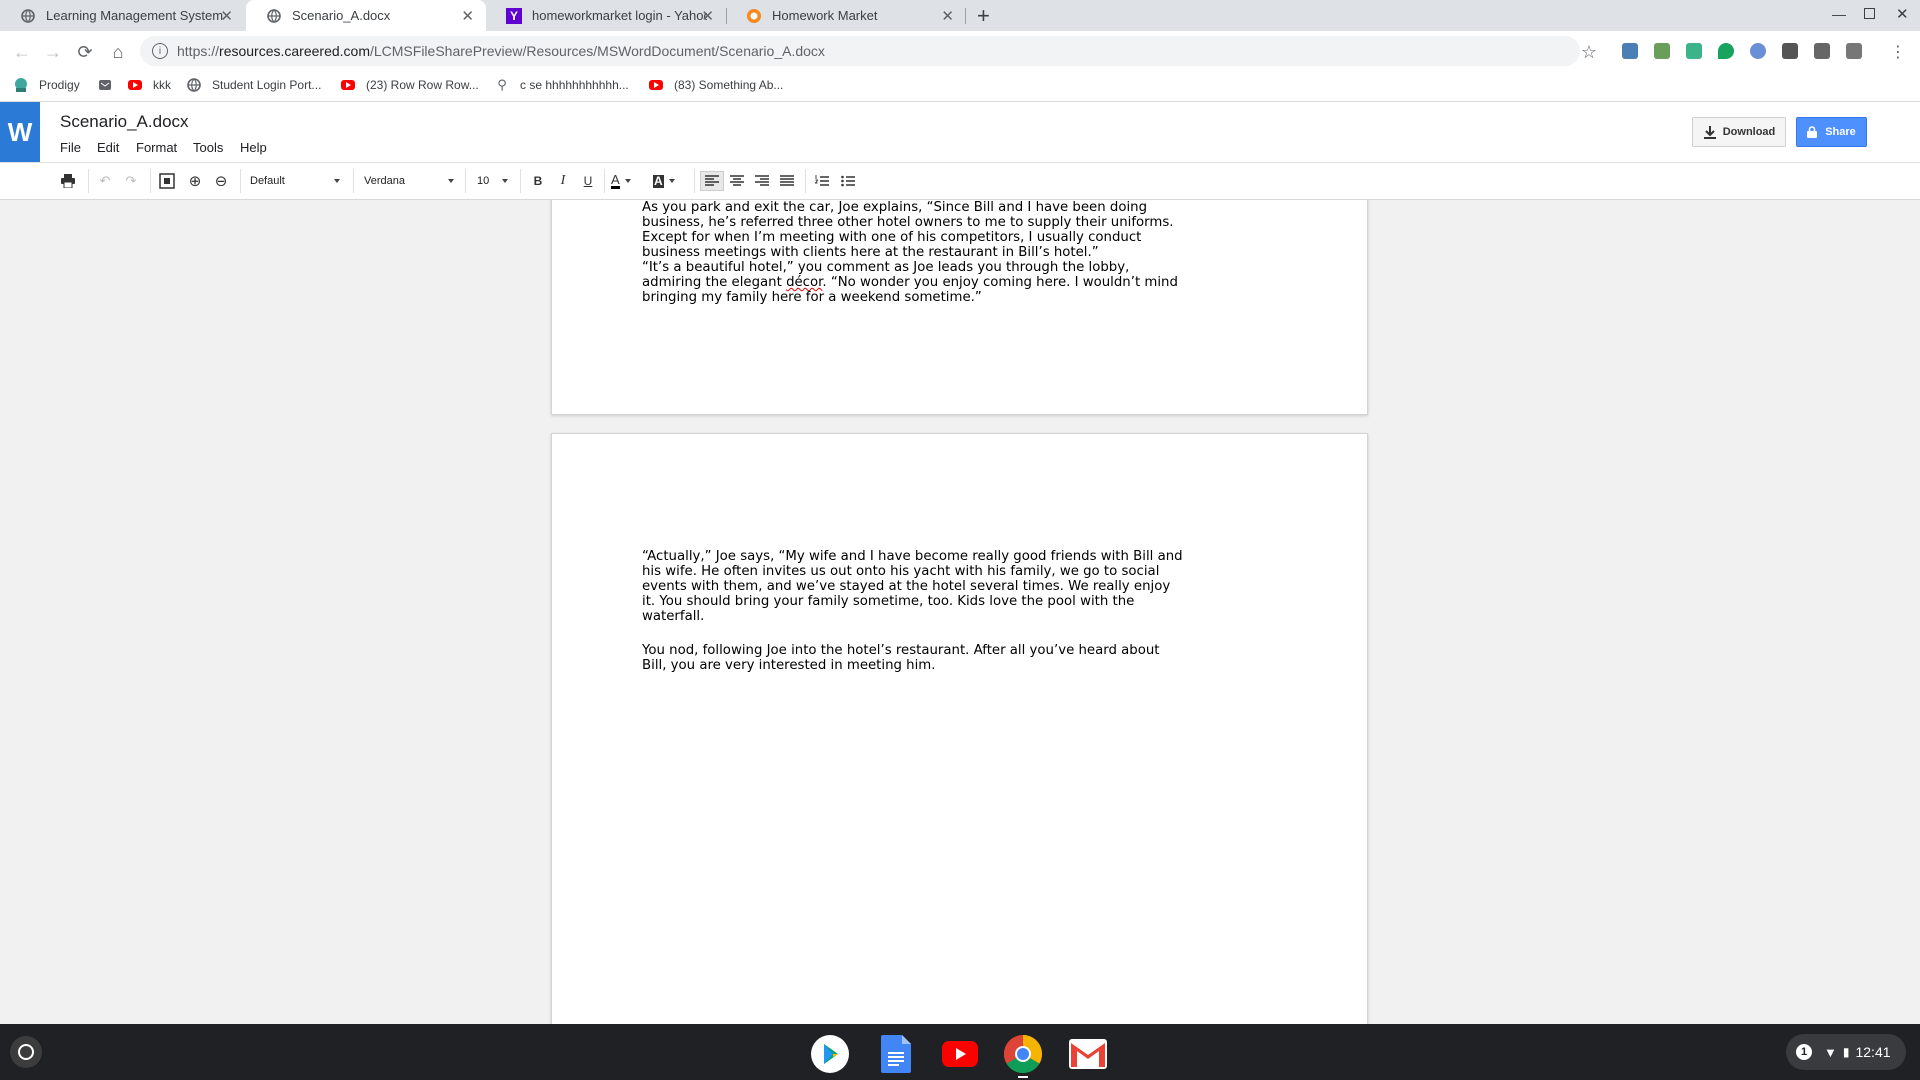  Describe the element at coordinates (1831, 132) in the screenshot. I see `share-button: Share` at that location.